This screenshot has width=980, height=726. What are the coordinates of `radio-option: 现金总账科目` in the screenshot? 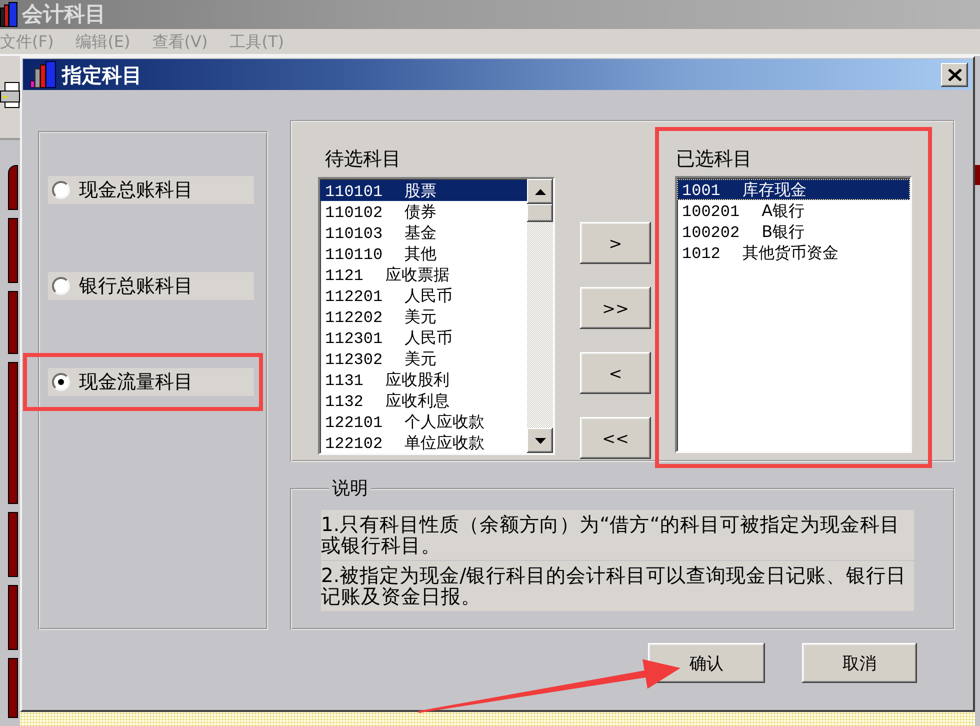 It's located at (151, 190).